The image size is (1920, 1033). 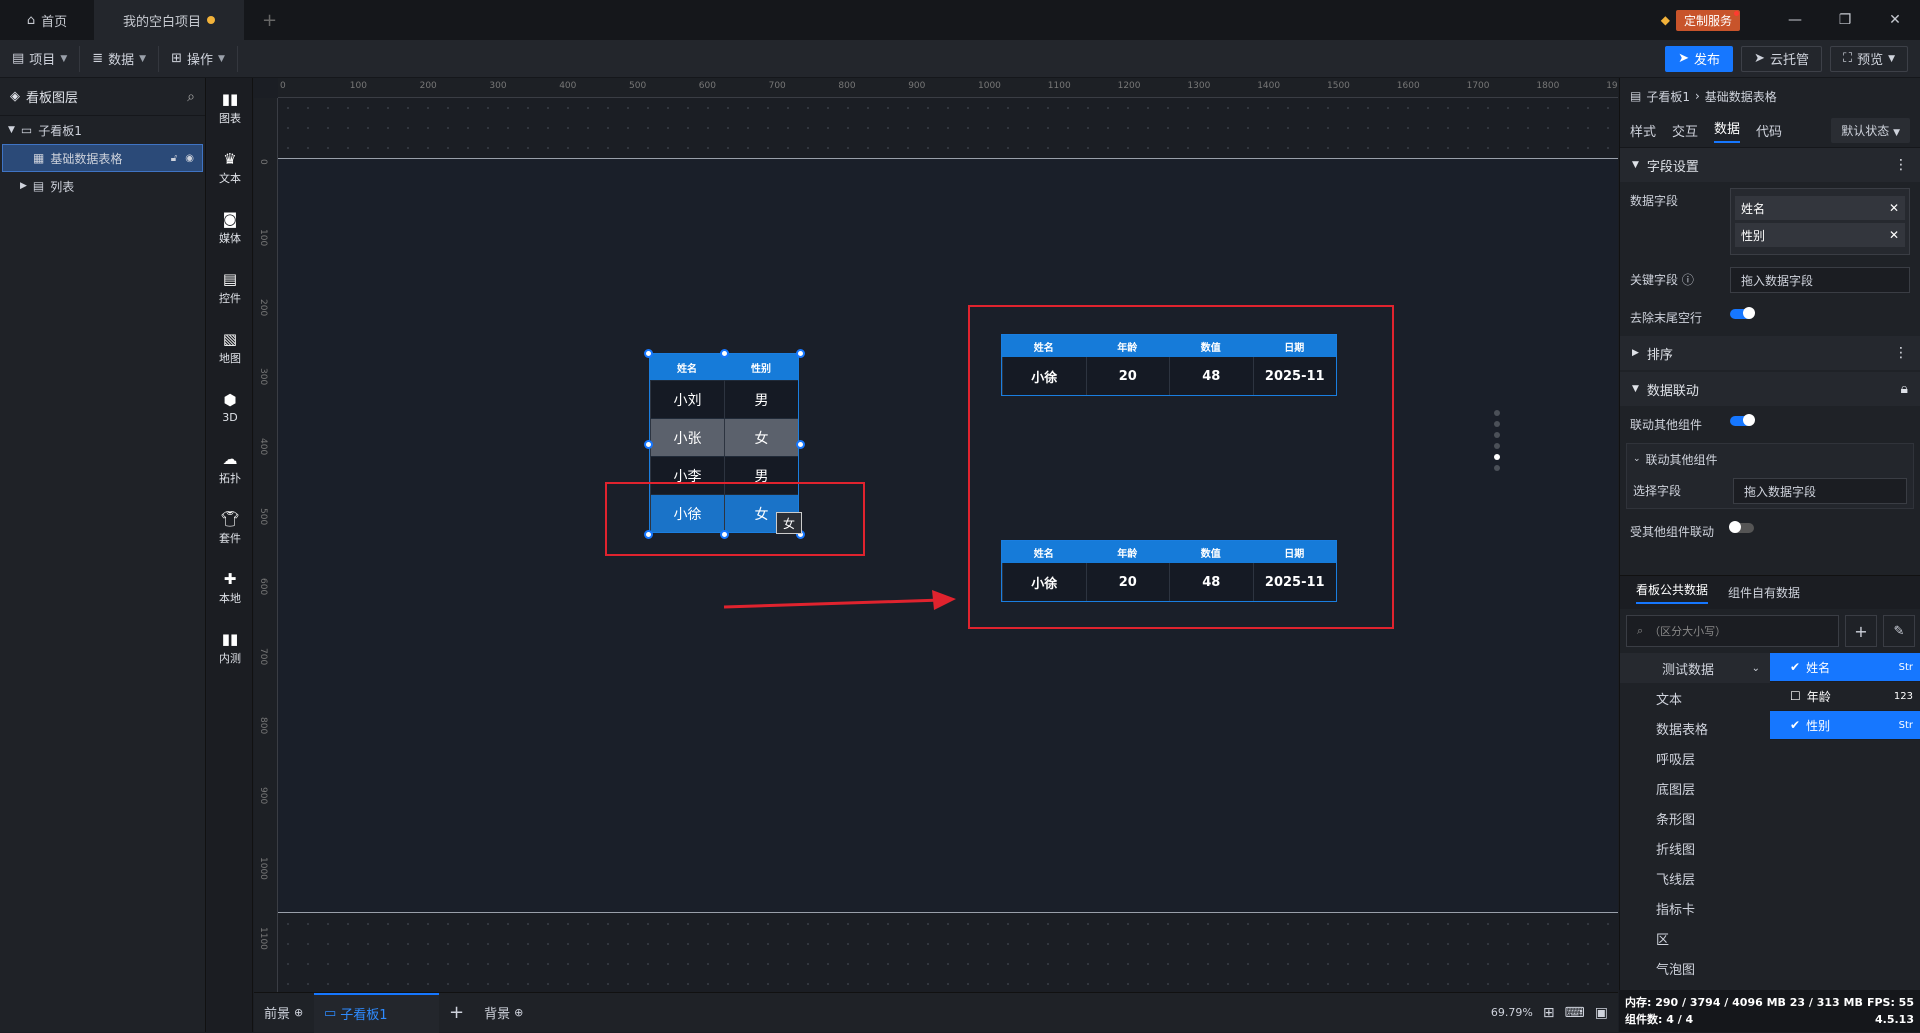 What do you see at coordinates (687, 399) in the screenshot?
I see `table-cell: 小刘` at bounding box center [687, 399].